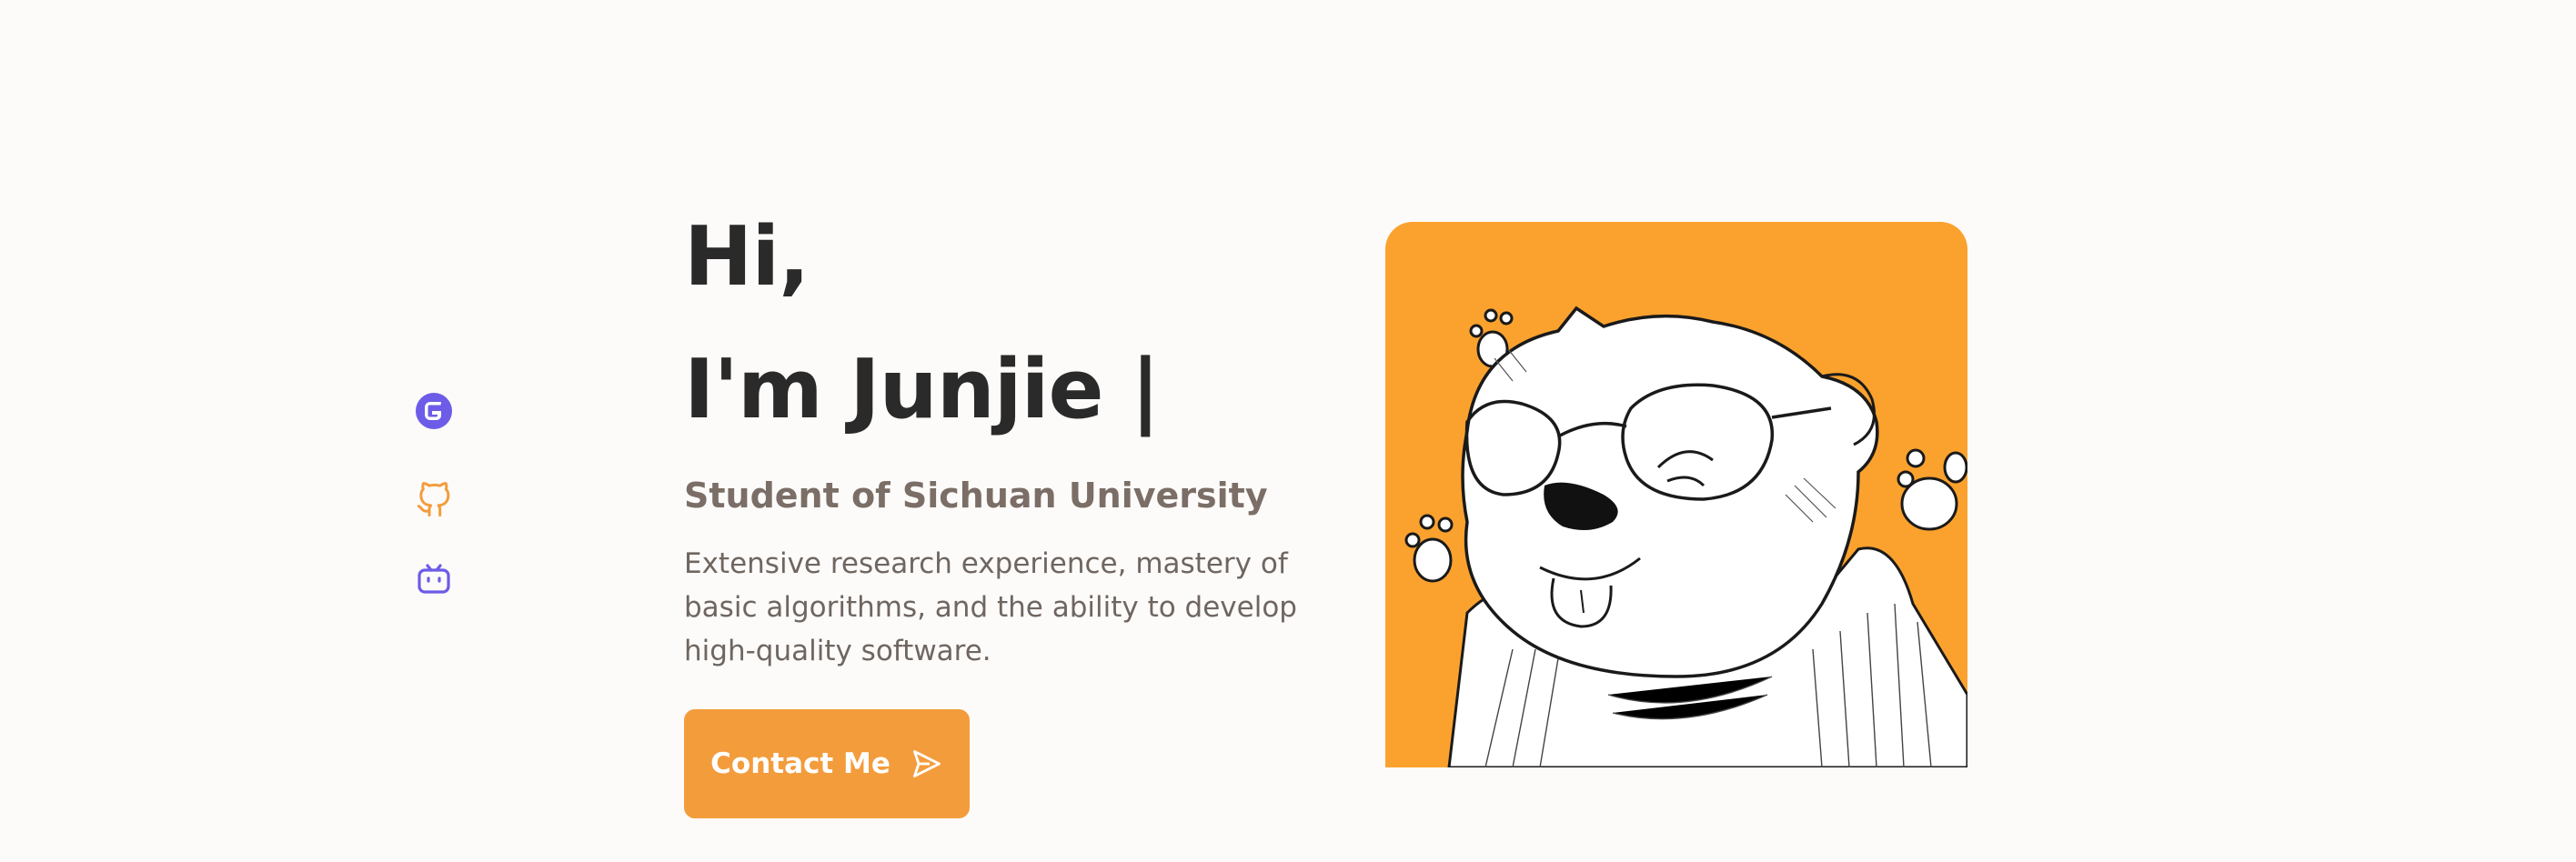 Image resolution: width=2576 pixels, height=862 pixels. I want to click on bilibili-link, so click(434, 579).